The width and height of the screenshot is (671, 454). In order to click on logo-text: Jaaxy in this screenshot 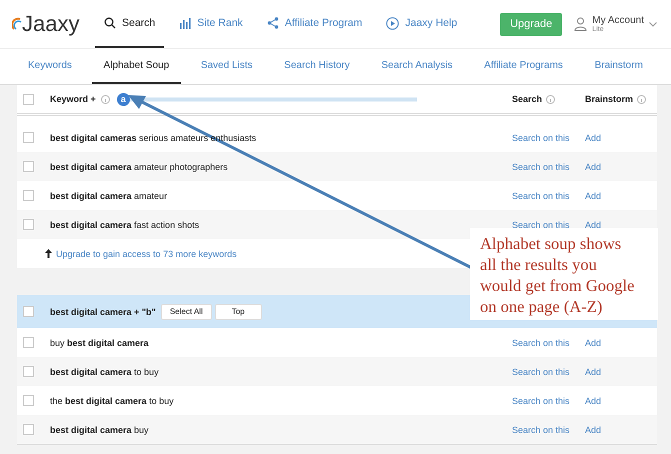, I will do `click(51, 24)`.